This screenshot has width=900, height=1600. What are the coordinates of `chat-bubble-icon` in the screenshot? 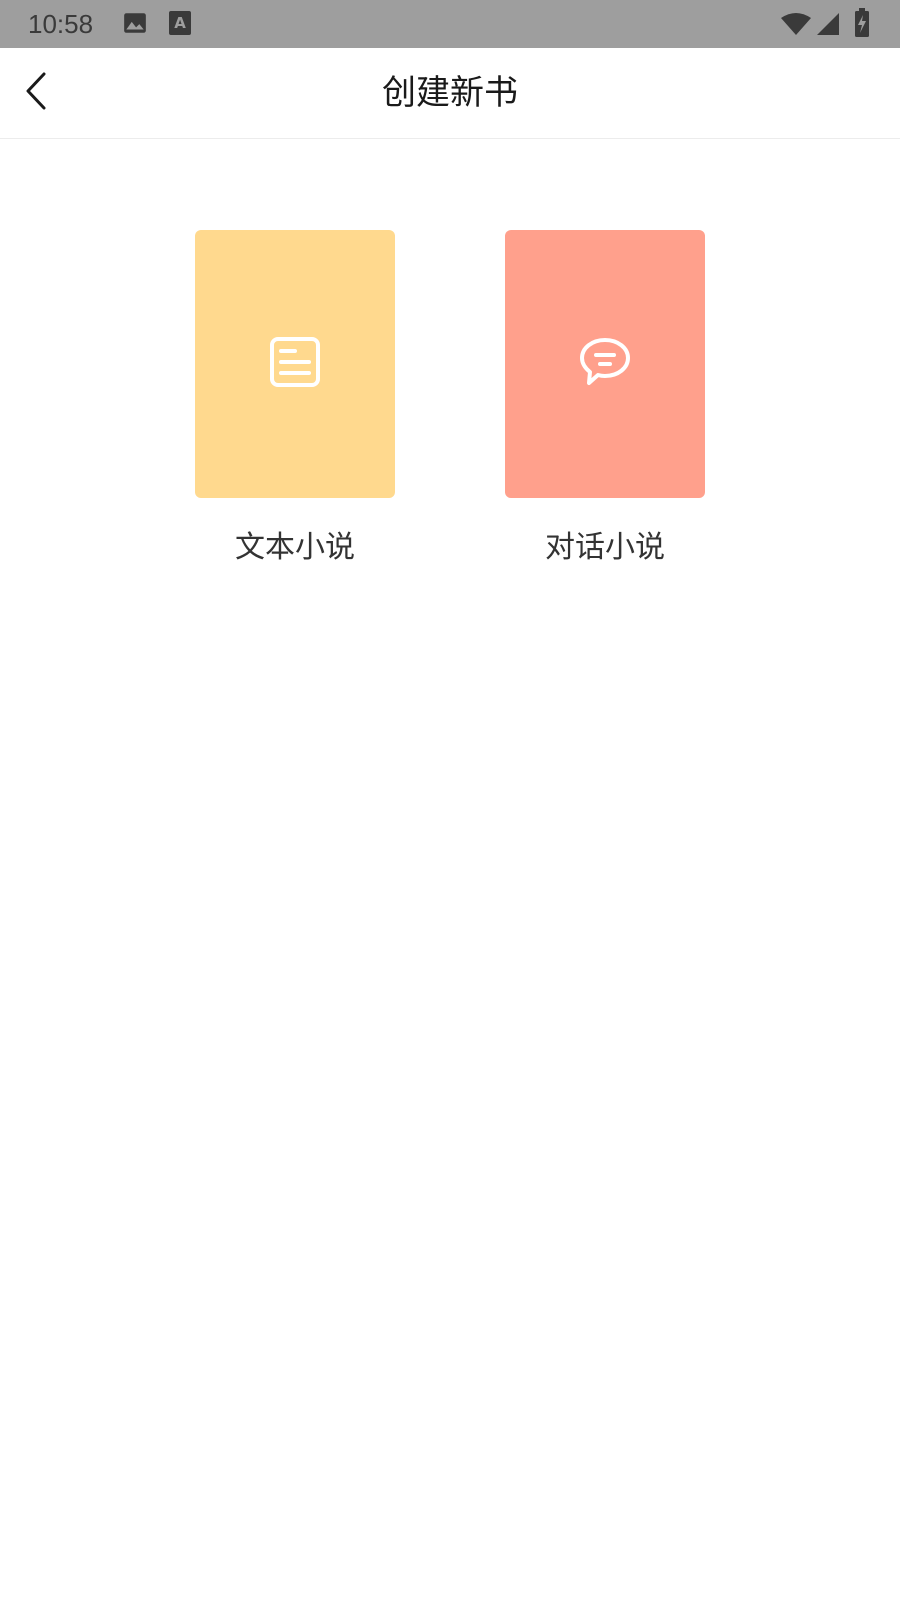 It's located at (605, 364).